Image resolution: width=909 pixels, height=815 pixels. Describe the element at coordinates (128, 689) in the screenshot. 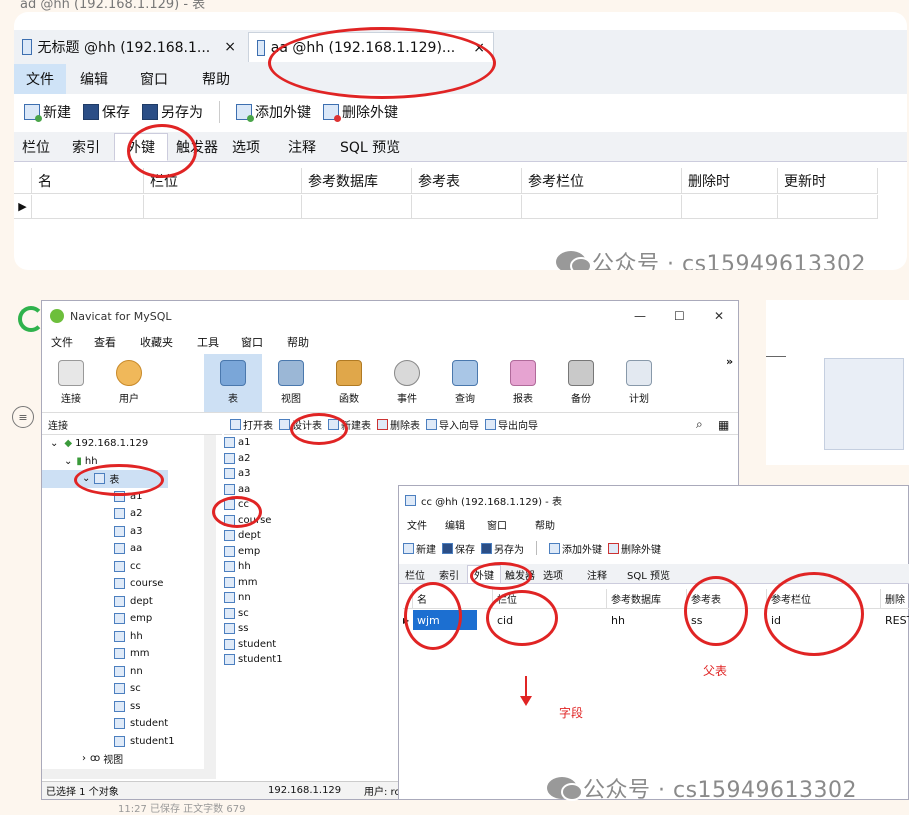

I see `tree-table-item: sc` at that location.